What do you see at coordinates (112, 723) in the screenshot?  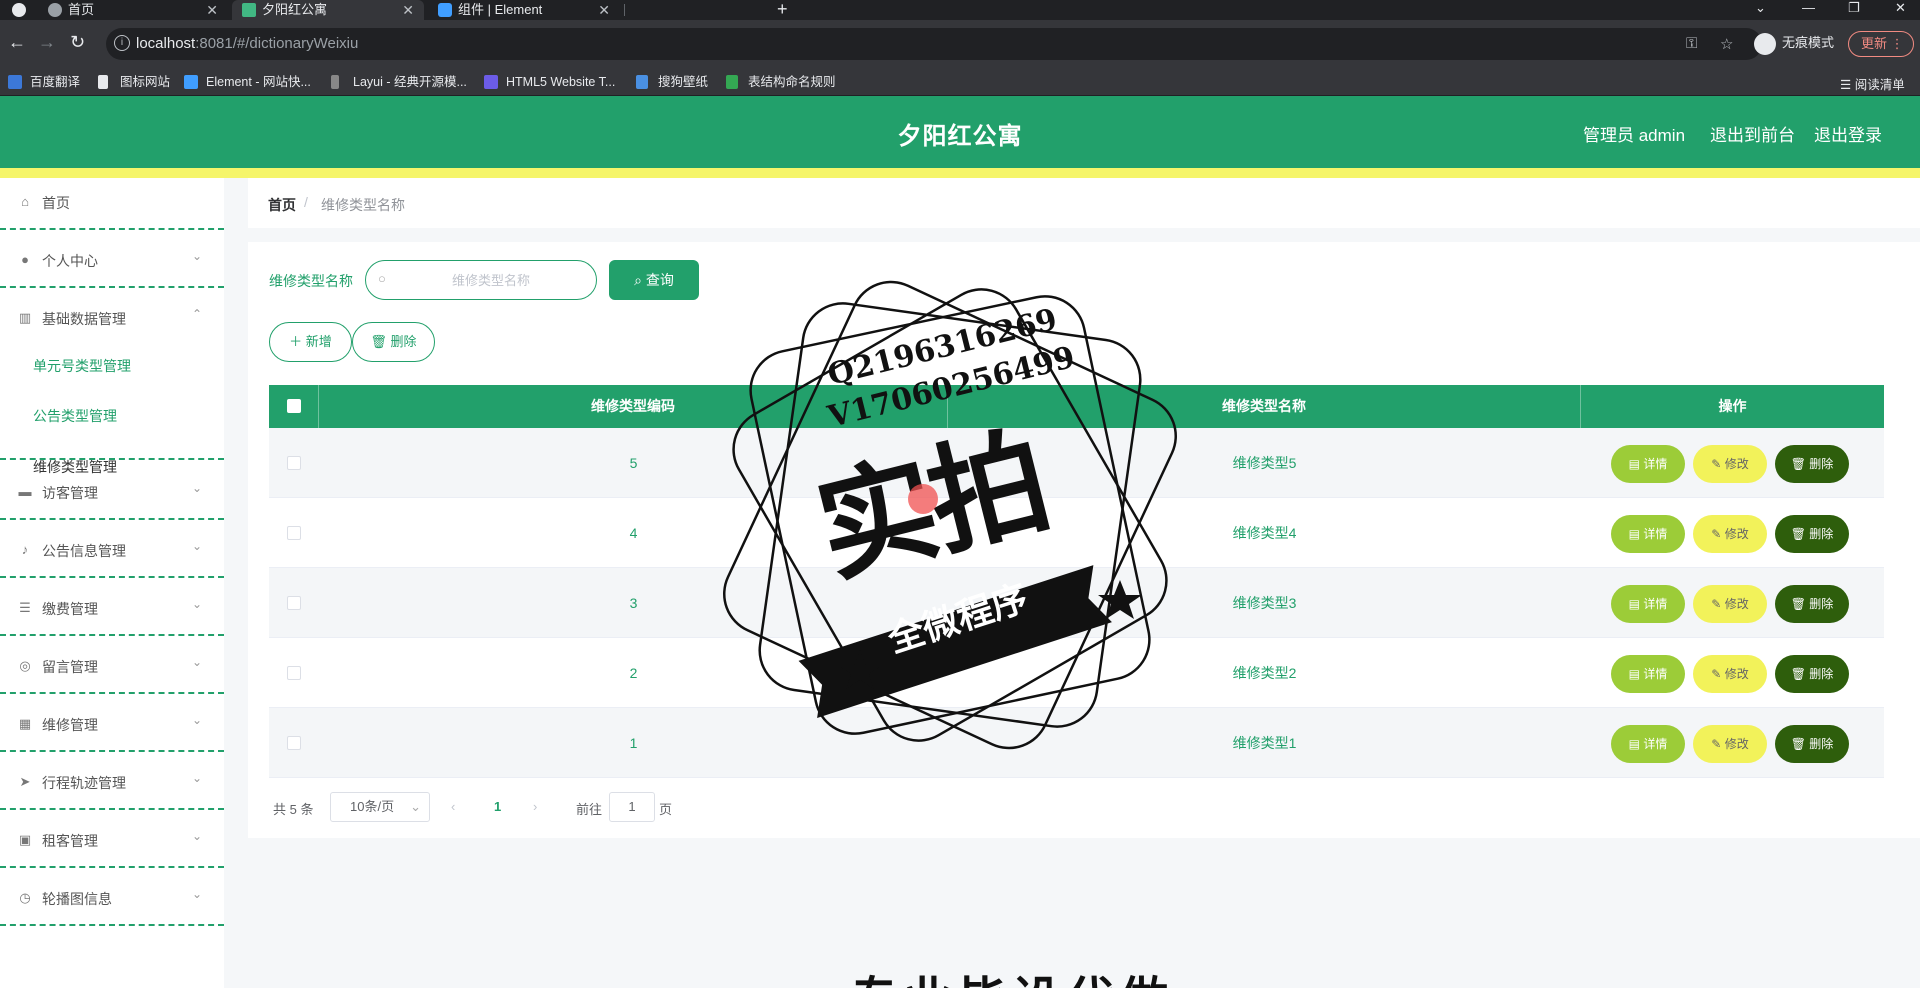 I see `sidebar-item-repair: ▦ 维修管理 ⌄` at bounding box center [112, 723].